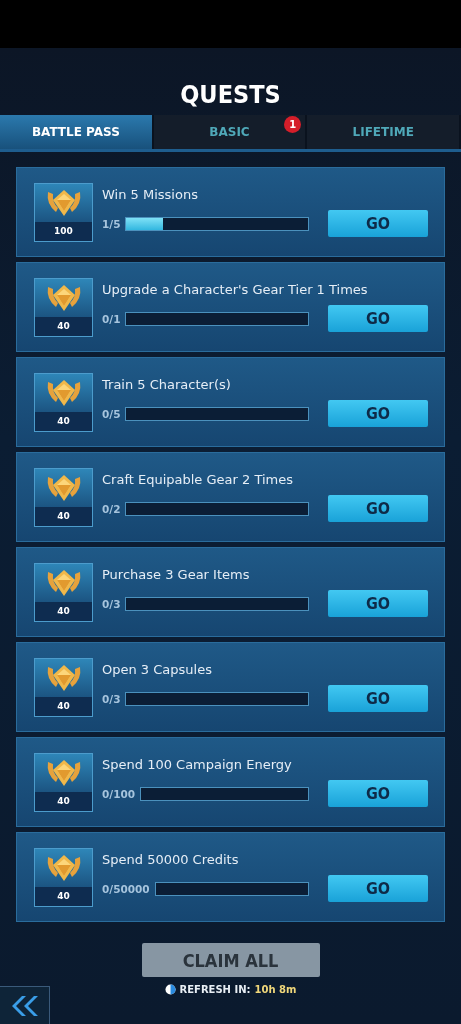 The width and height of the screenshot is (461, 1024). What do you see at coordinates (25, 1005) in the screenshot?
I see `back-button` at bounding box center [25, 1005].